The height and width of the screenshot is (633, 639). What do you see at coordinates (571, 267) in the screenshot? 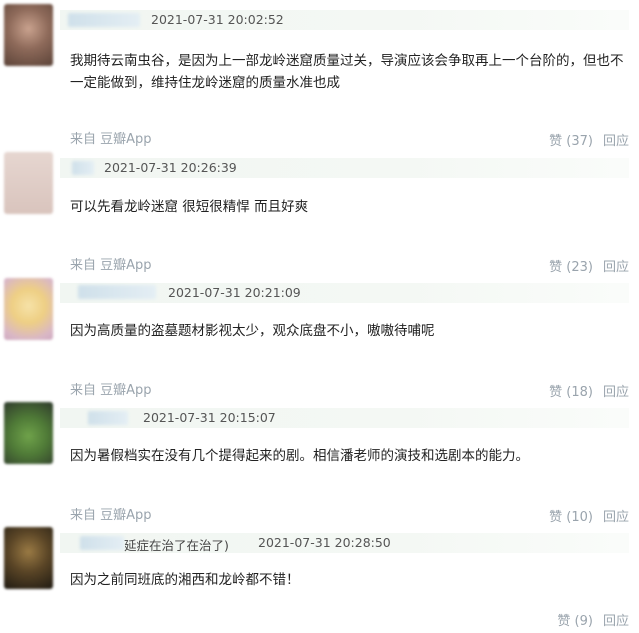
I see `like-button: 赞 (23)` at bounding box center [571, 267].